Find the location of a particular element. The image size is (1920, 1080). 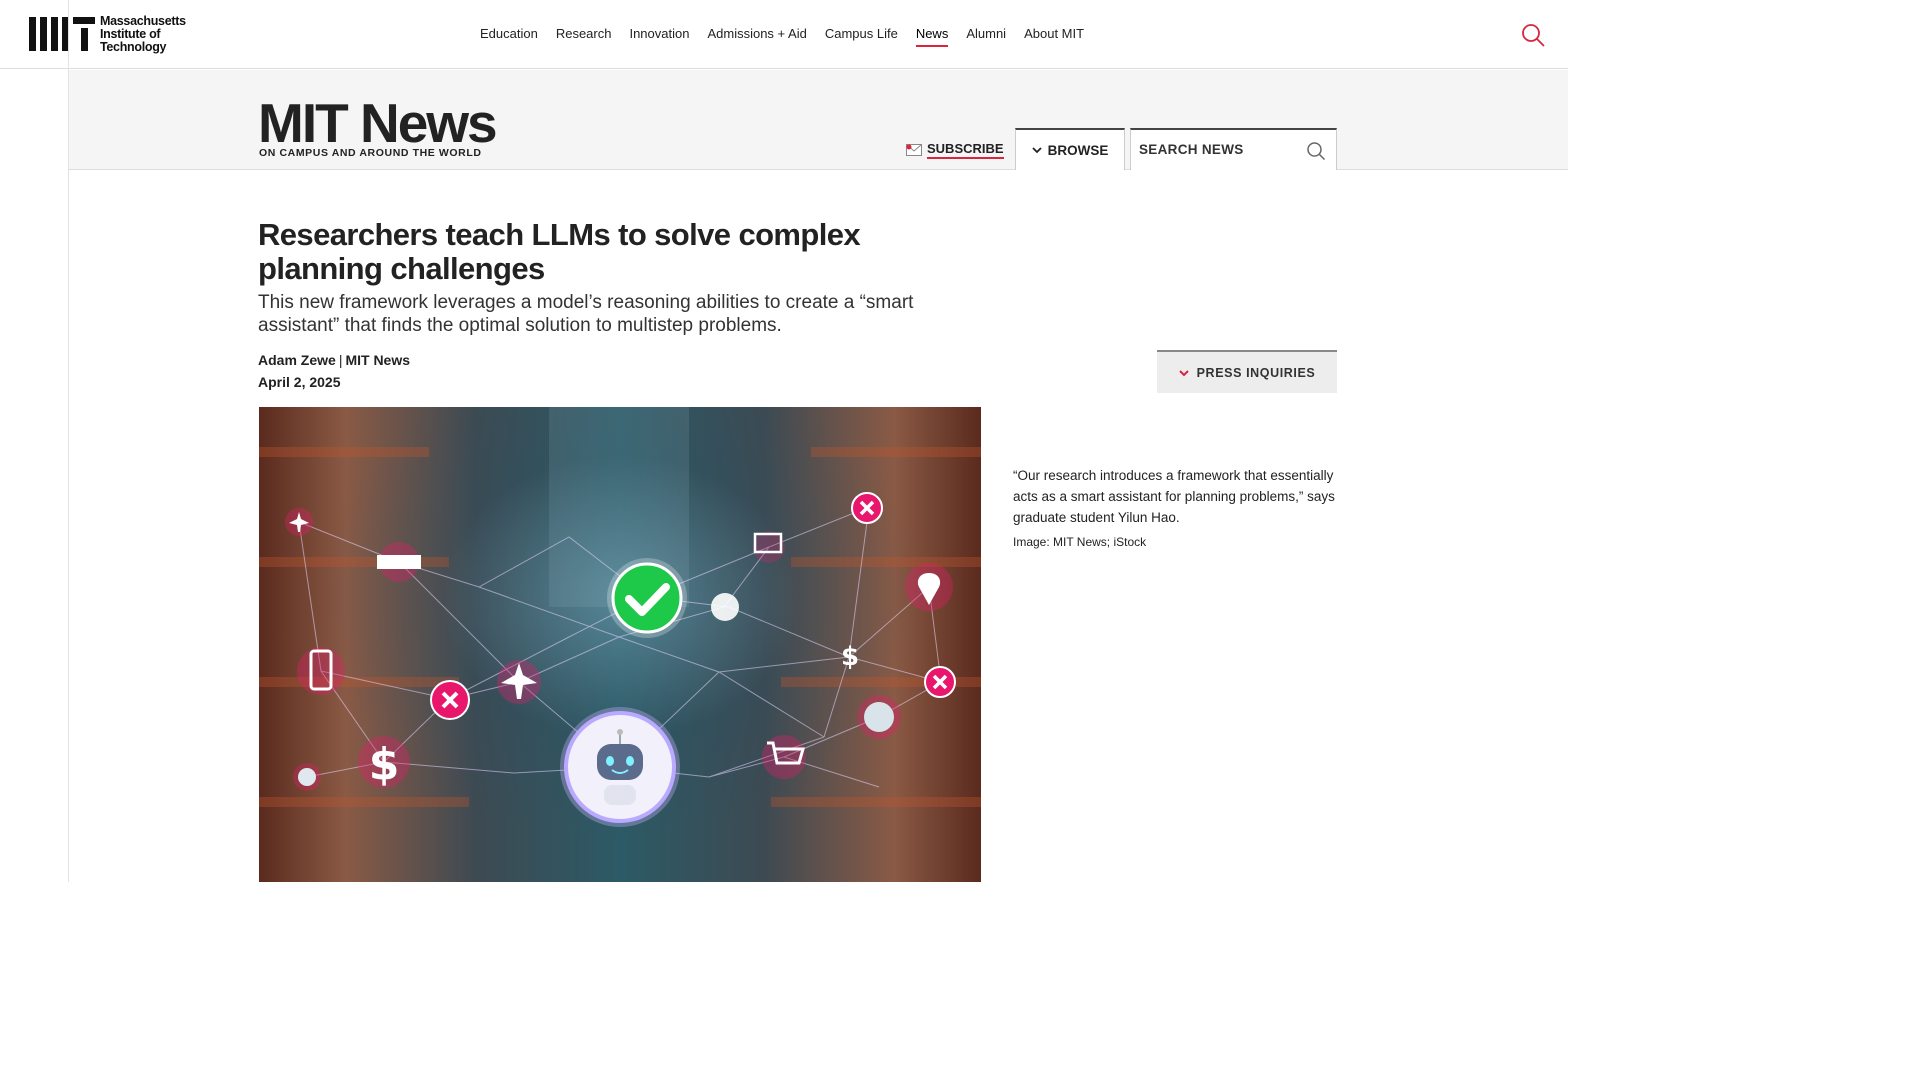

news-tagline: ON CAMPUS AND AROUND THE WORLD is located at coordinates (370, 153).